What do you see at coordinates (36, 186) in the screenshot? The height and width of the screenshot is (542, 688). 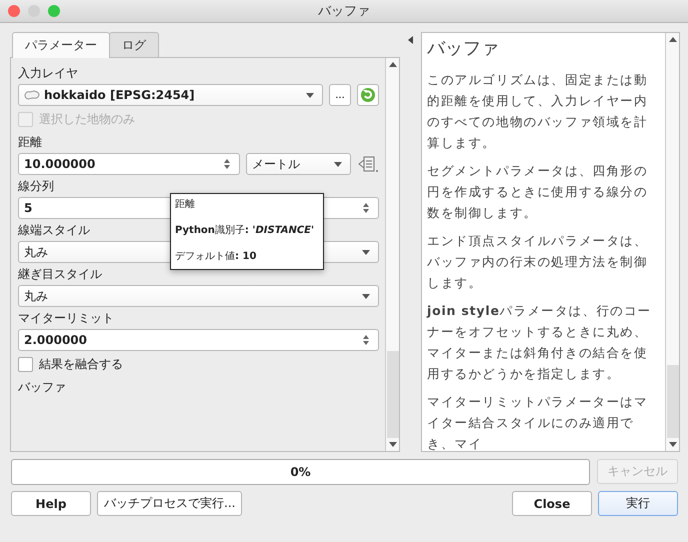 I see `parameter-label: 線分列` at bounding box center [36, 186].